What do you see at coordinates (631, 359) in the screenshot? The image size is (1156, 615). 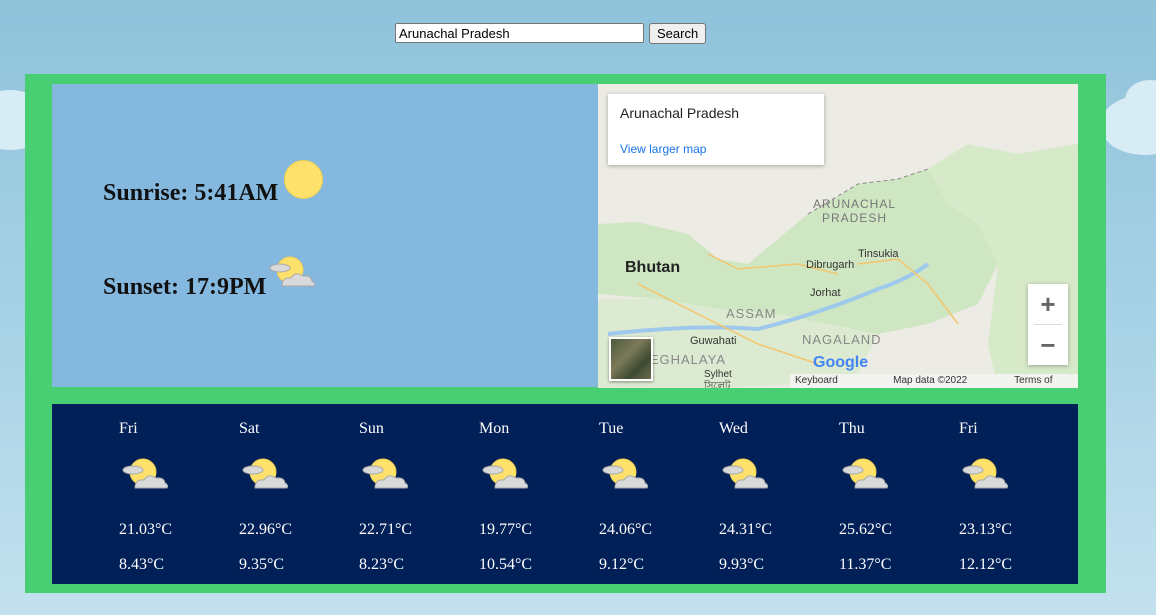 I see `satellite-toggle` at bounding box center [631, 359].